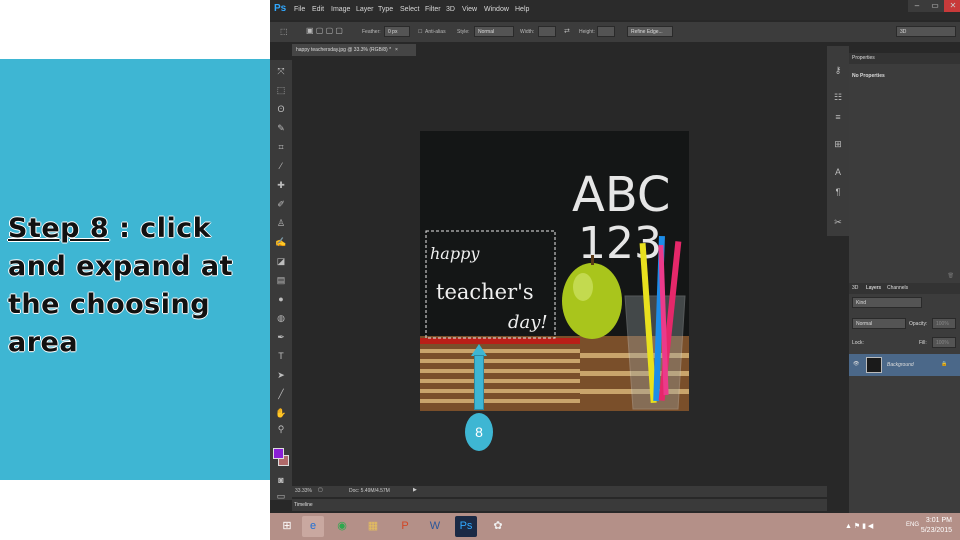 This screenshot has width=960, height=540. I want to click on close-button: ✕, so click(952, 6).